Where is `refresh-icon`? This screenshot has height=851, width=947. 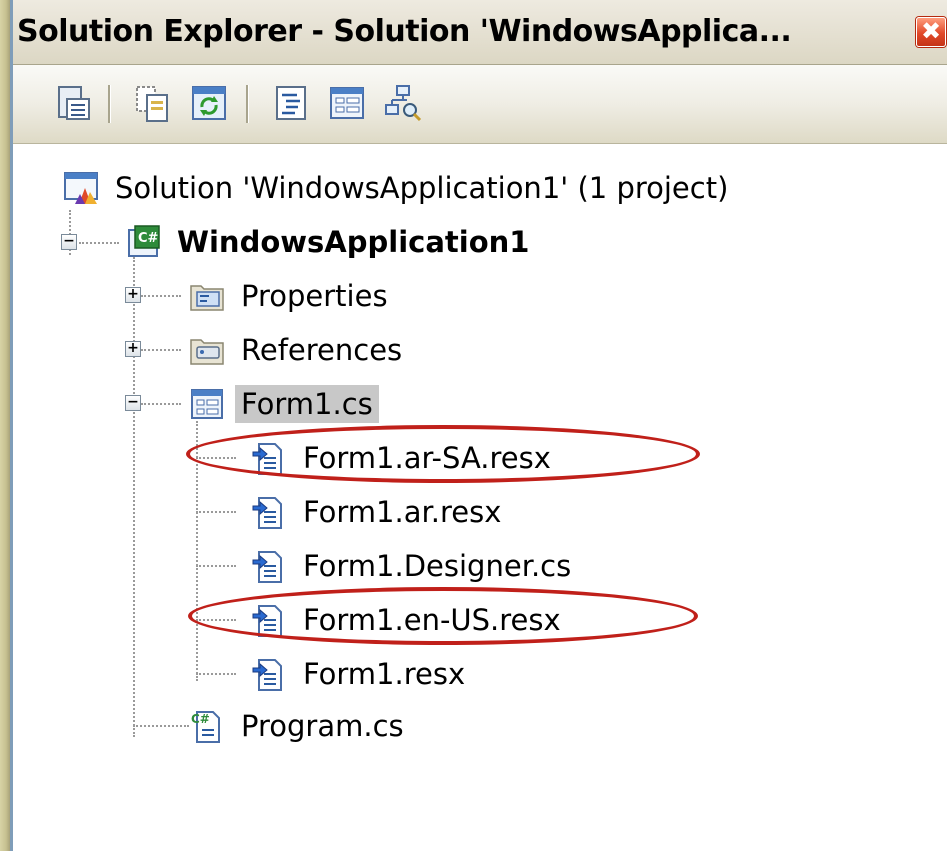
refresh-icon is located at coordinates (209, 103).